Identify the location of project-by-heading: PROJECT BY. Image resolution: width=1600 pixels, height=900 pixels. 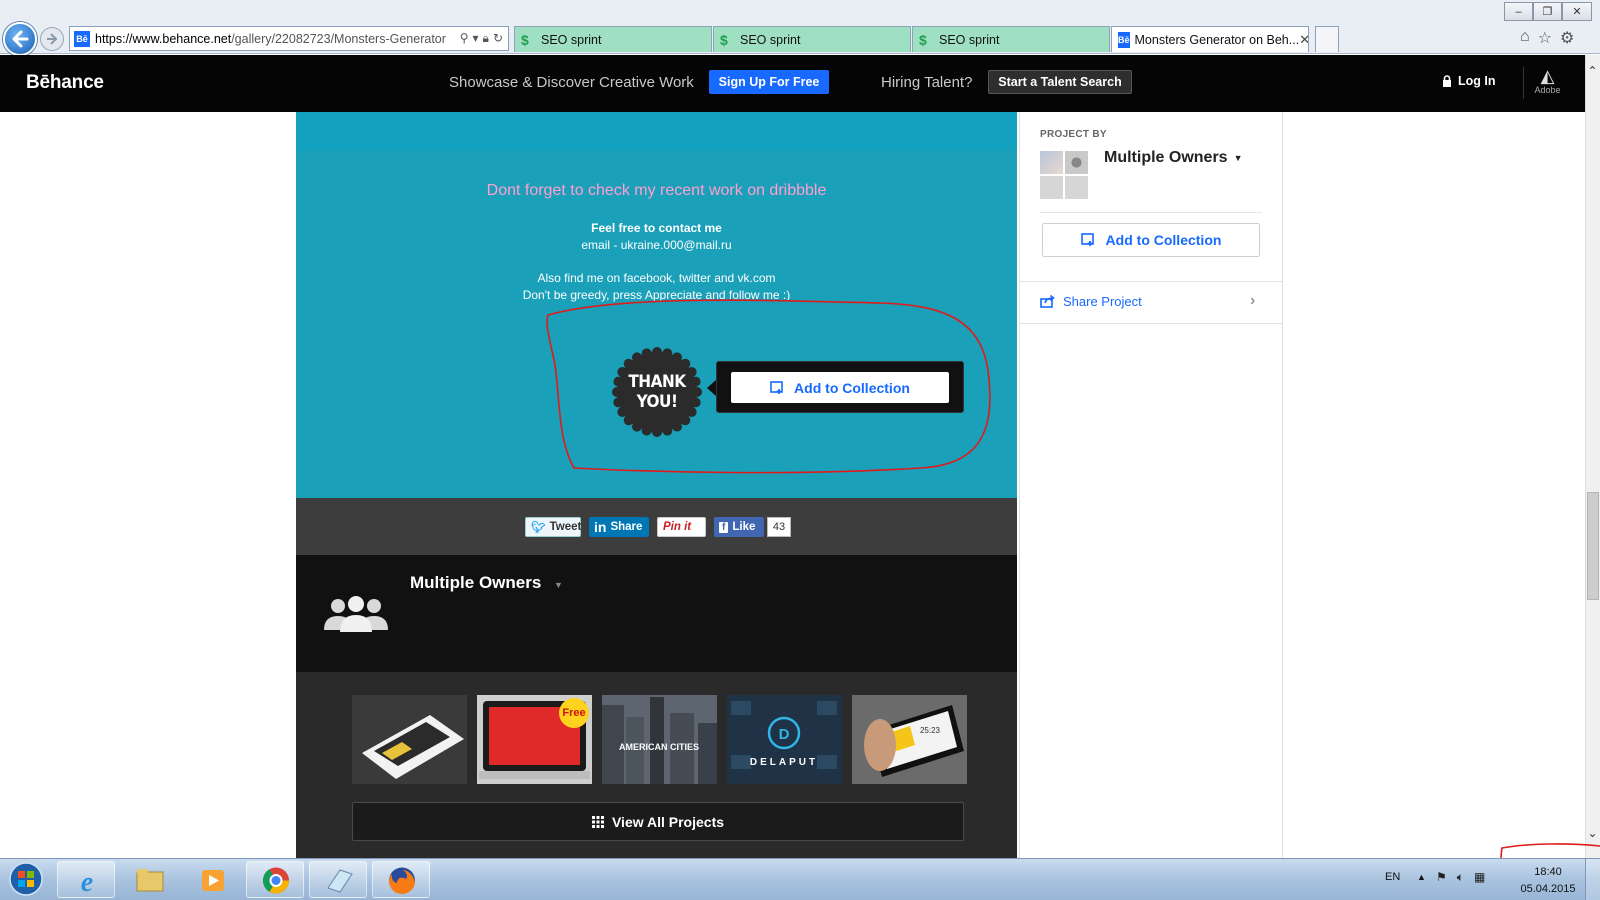
(1073, 134).